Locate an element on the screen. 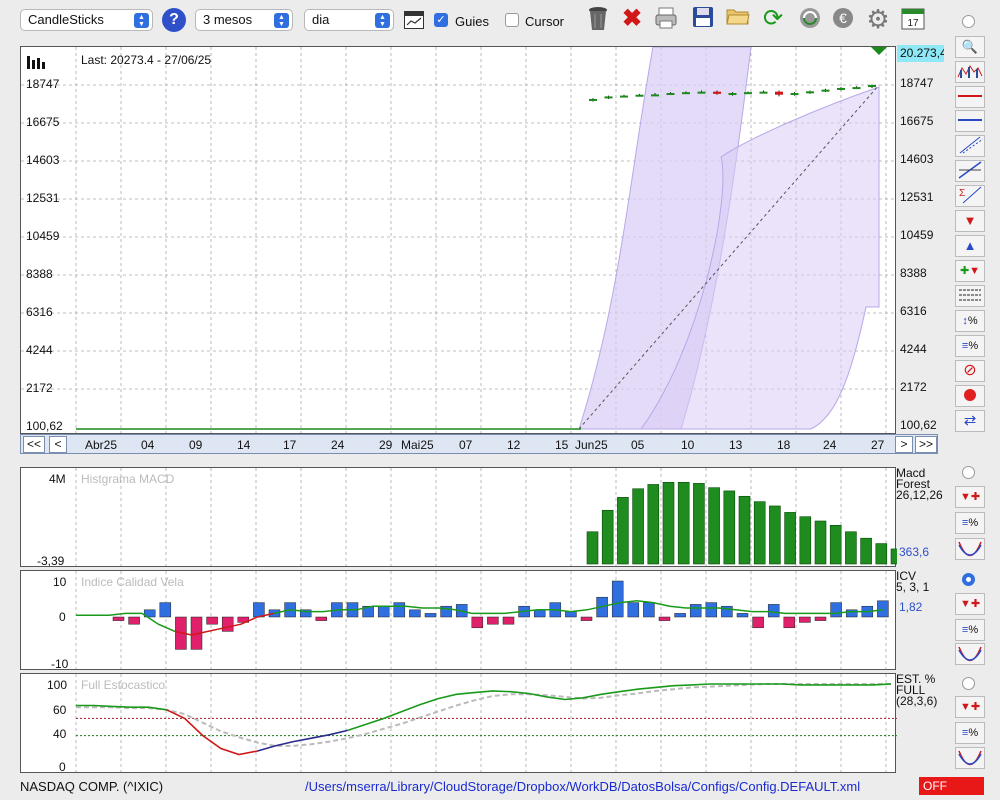 The height and width of the screenshot is (800, 1000). status-off-badge: OFF is located at coordinates (951, 786).